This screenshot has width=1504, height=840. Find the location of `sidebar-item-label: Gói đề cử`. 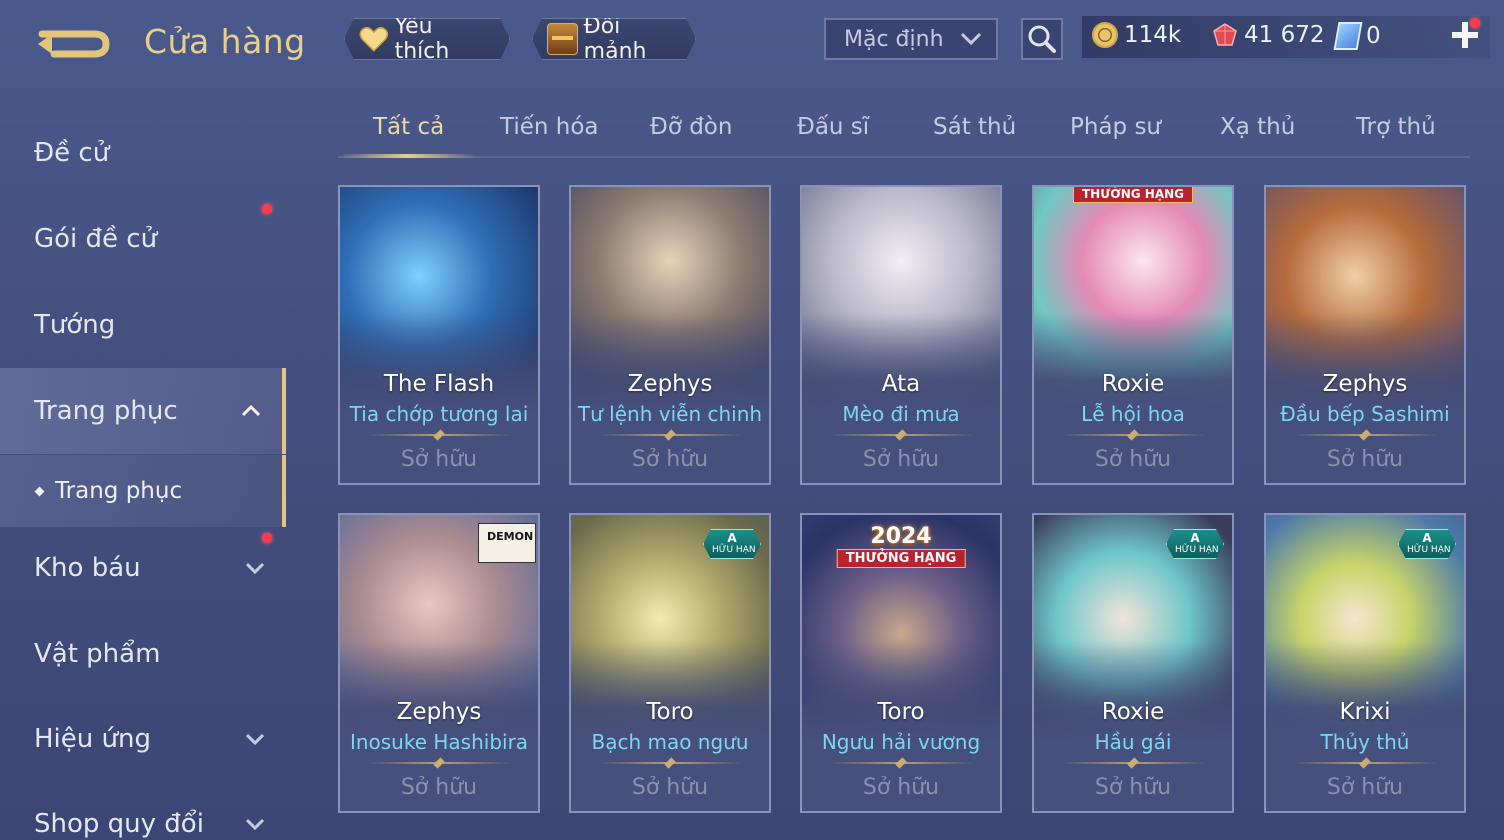

sidebar-item-label: Gói đề cử is located at coordinates (96, 239).